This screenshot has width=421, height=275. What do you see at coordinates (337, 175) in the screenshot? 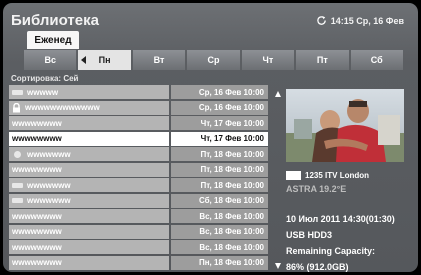
I see `channel-name: 1235 ITV London` at bounding box center [337, 175].